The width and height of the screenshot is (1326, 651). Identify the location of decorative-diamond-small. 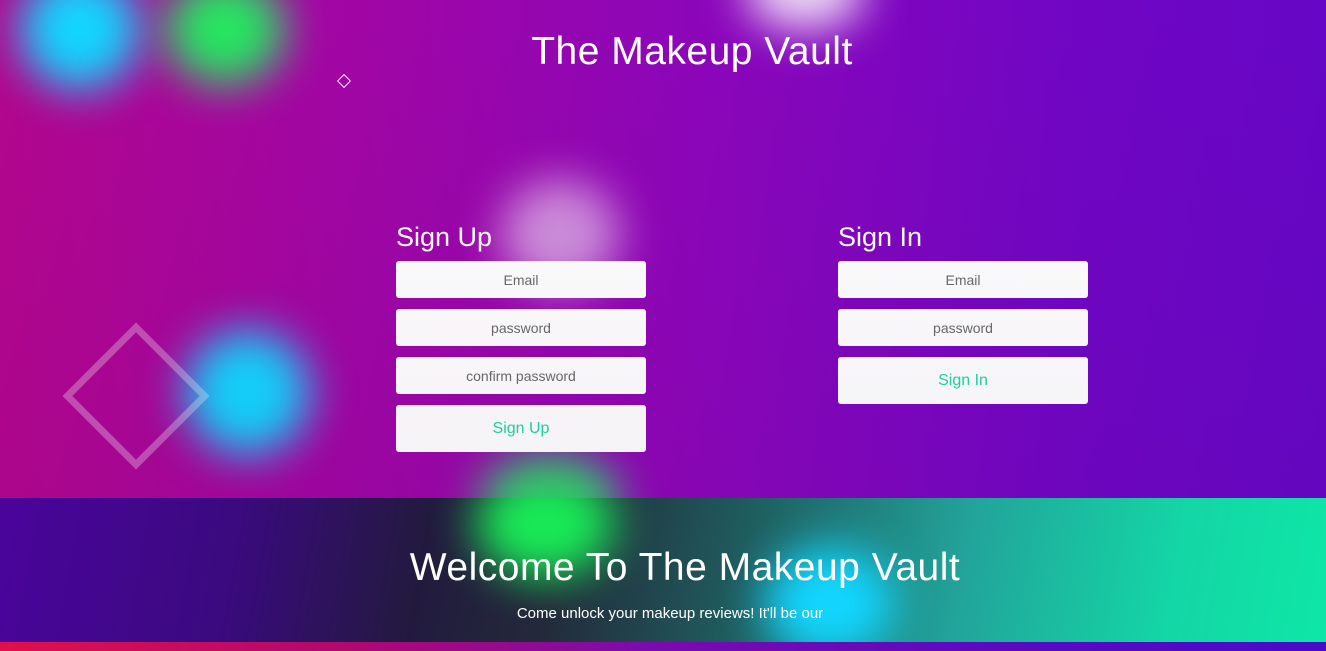
(344, 81).